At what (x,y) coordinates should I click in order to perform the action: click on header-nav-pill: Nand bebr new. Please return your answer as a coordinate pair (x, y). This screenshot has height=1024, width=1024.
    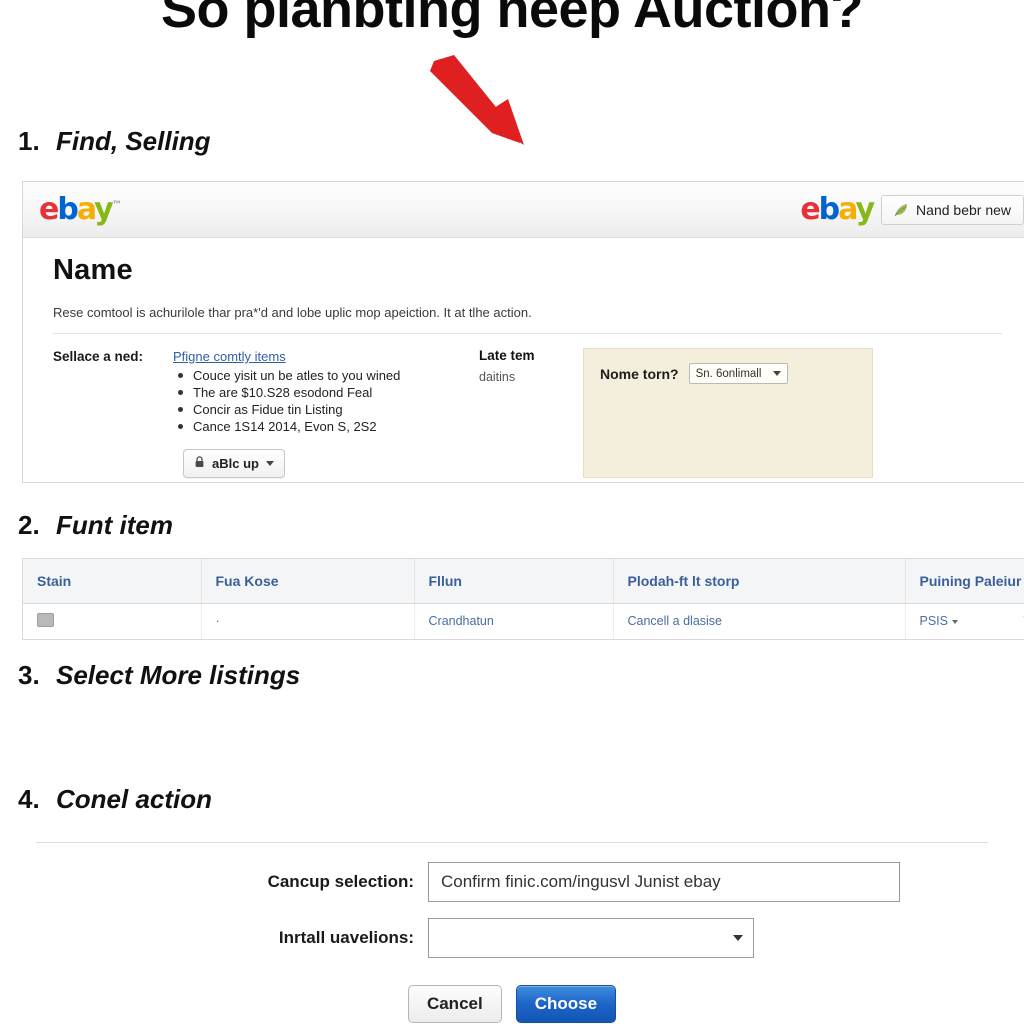
    Looking at the image, I should click on (952, 209).